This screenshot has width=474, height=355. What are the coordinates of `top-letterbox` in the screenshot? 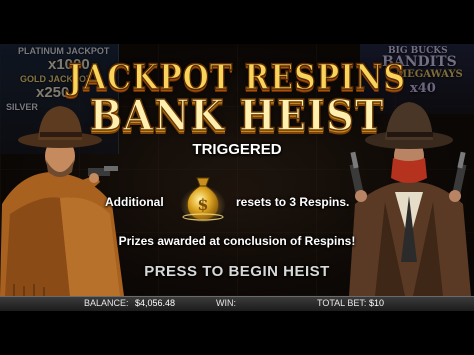 It's located at (237, 22).